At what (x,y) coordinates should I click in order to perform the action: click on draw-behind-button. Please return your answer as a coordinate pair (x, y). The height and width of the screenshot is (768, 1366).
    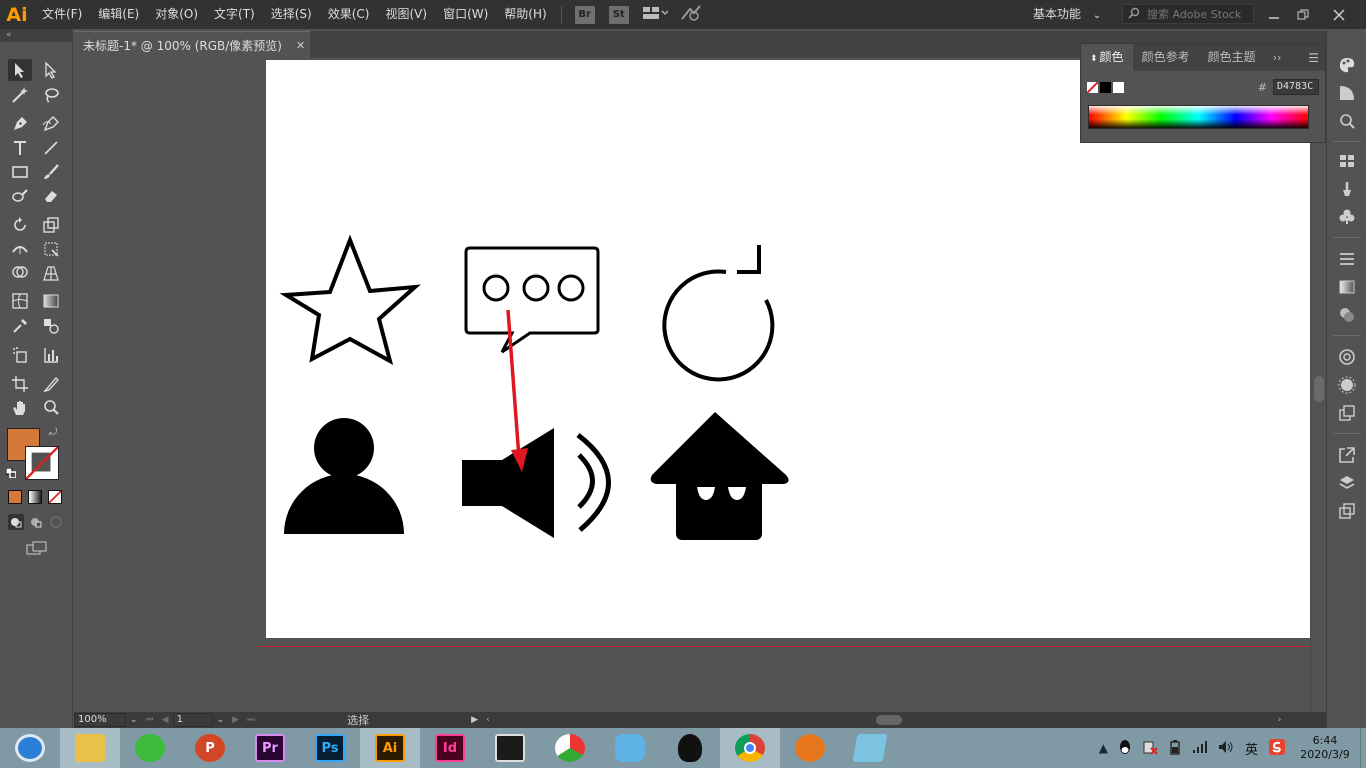
    Looking at the image, I should click on (36, 522).